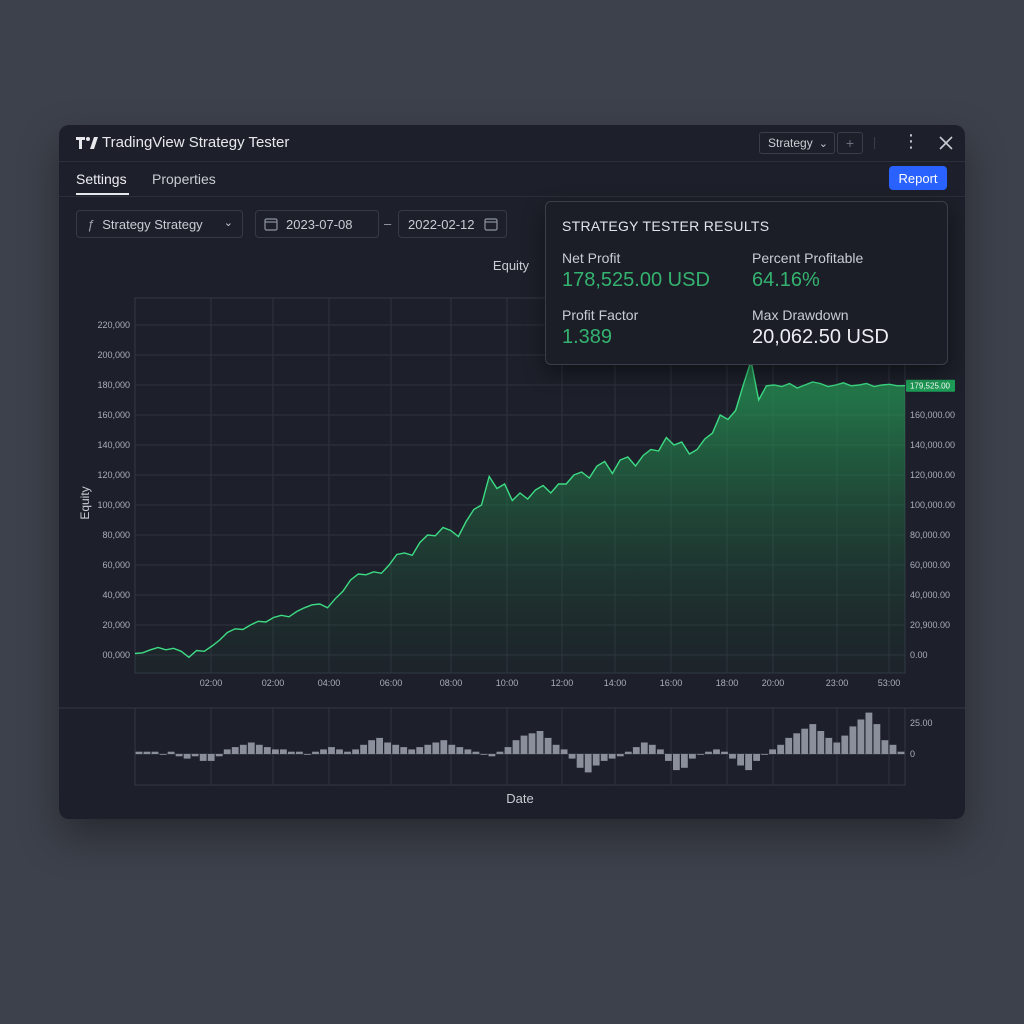 The width and height of the screenshot is (1024, 1024). Describe the element at coordinates (930, 565) in the screenshot. I see `y-tick-label-right: 60,000.00` at that location.